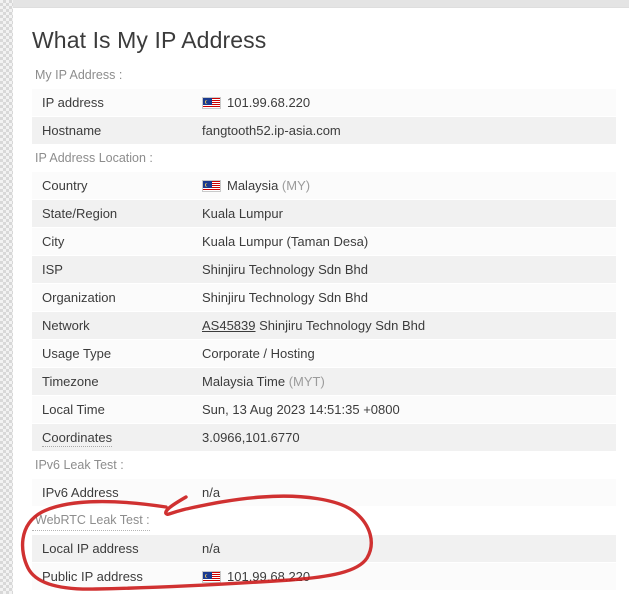 This screenshot has height=594, width=629. I want to click on table-row: Public IP address 101.99.68.220, so click(324, 576).